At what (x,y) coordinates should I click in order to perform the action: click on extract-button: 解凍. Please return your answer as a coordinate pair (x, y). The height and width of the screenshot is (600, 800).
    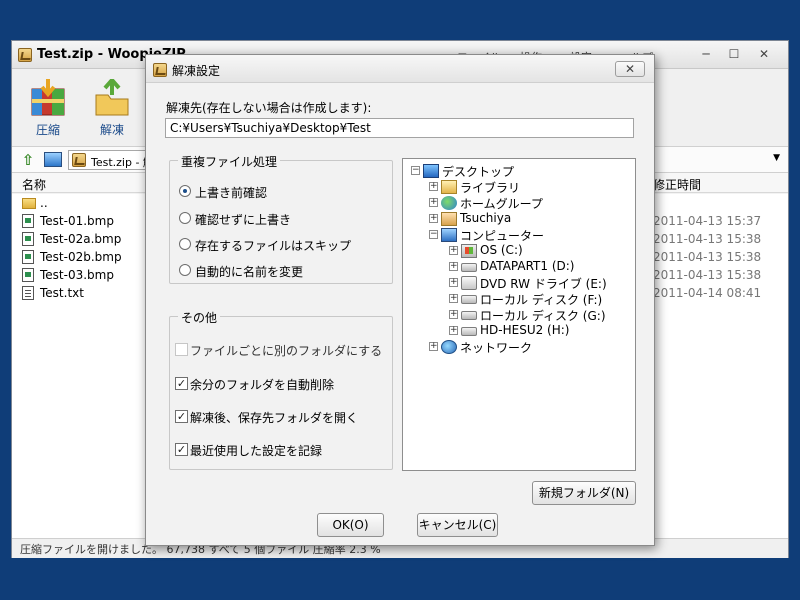
    Looking at the image, I should click on (112, 107).